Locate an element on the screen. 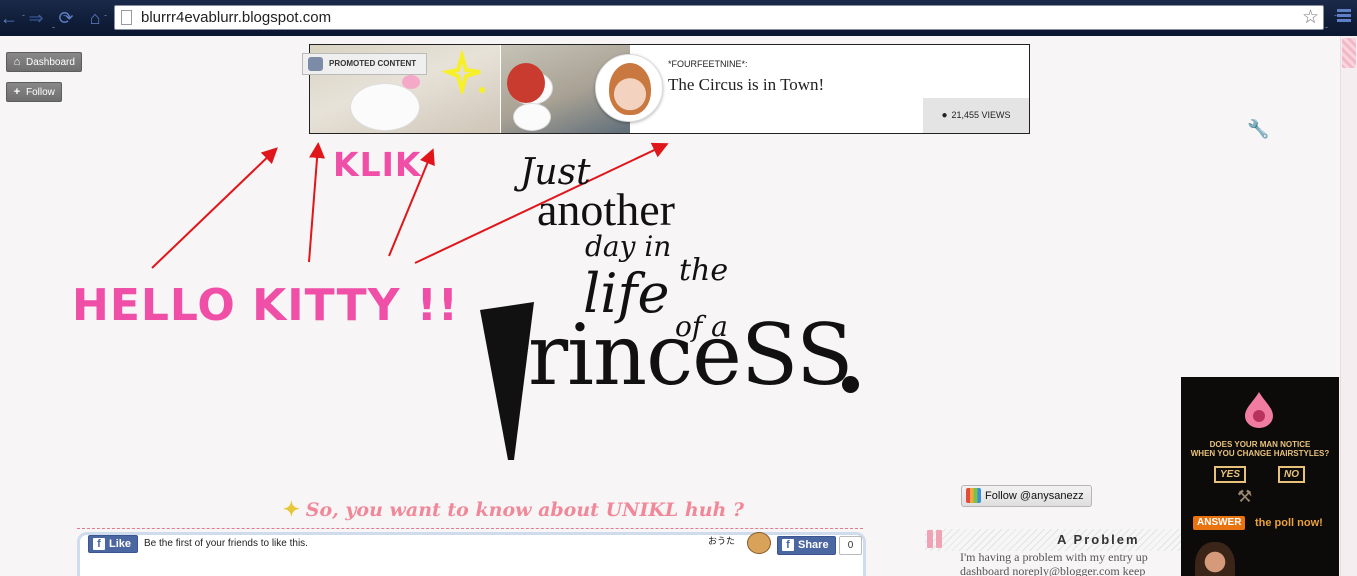  ad-question-line: DOES YOUR MAN NOTICE is located at coordinates (1260, 444).